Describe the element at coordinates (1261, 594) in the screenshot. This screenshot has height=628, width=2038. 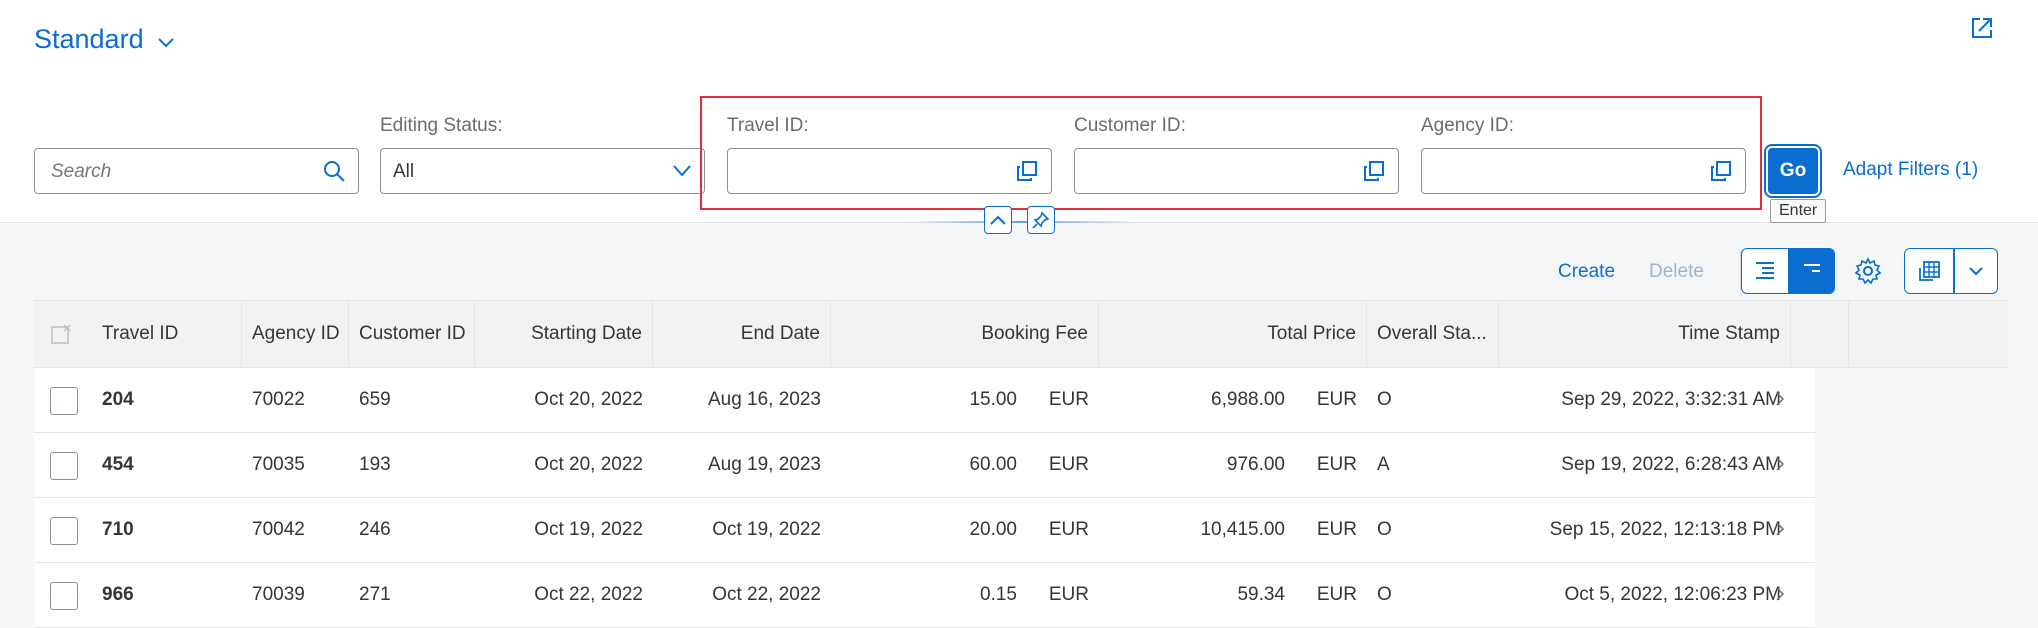
I see `cell-total-price: 59.34` at that location.